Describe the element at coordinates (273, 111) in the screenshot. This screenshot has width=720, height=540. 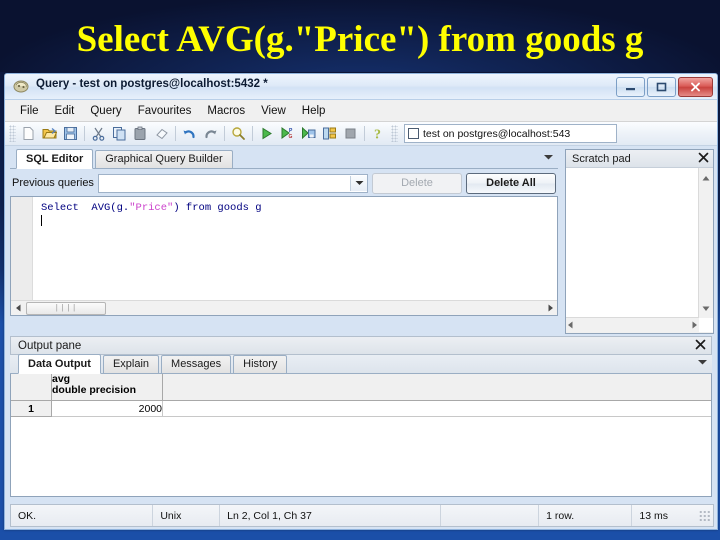
I see `menu-item-view: View` at that location.